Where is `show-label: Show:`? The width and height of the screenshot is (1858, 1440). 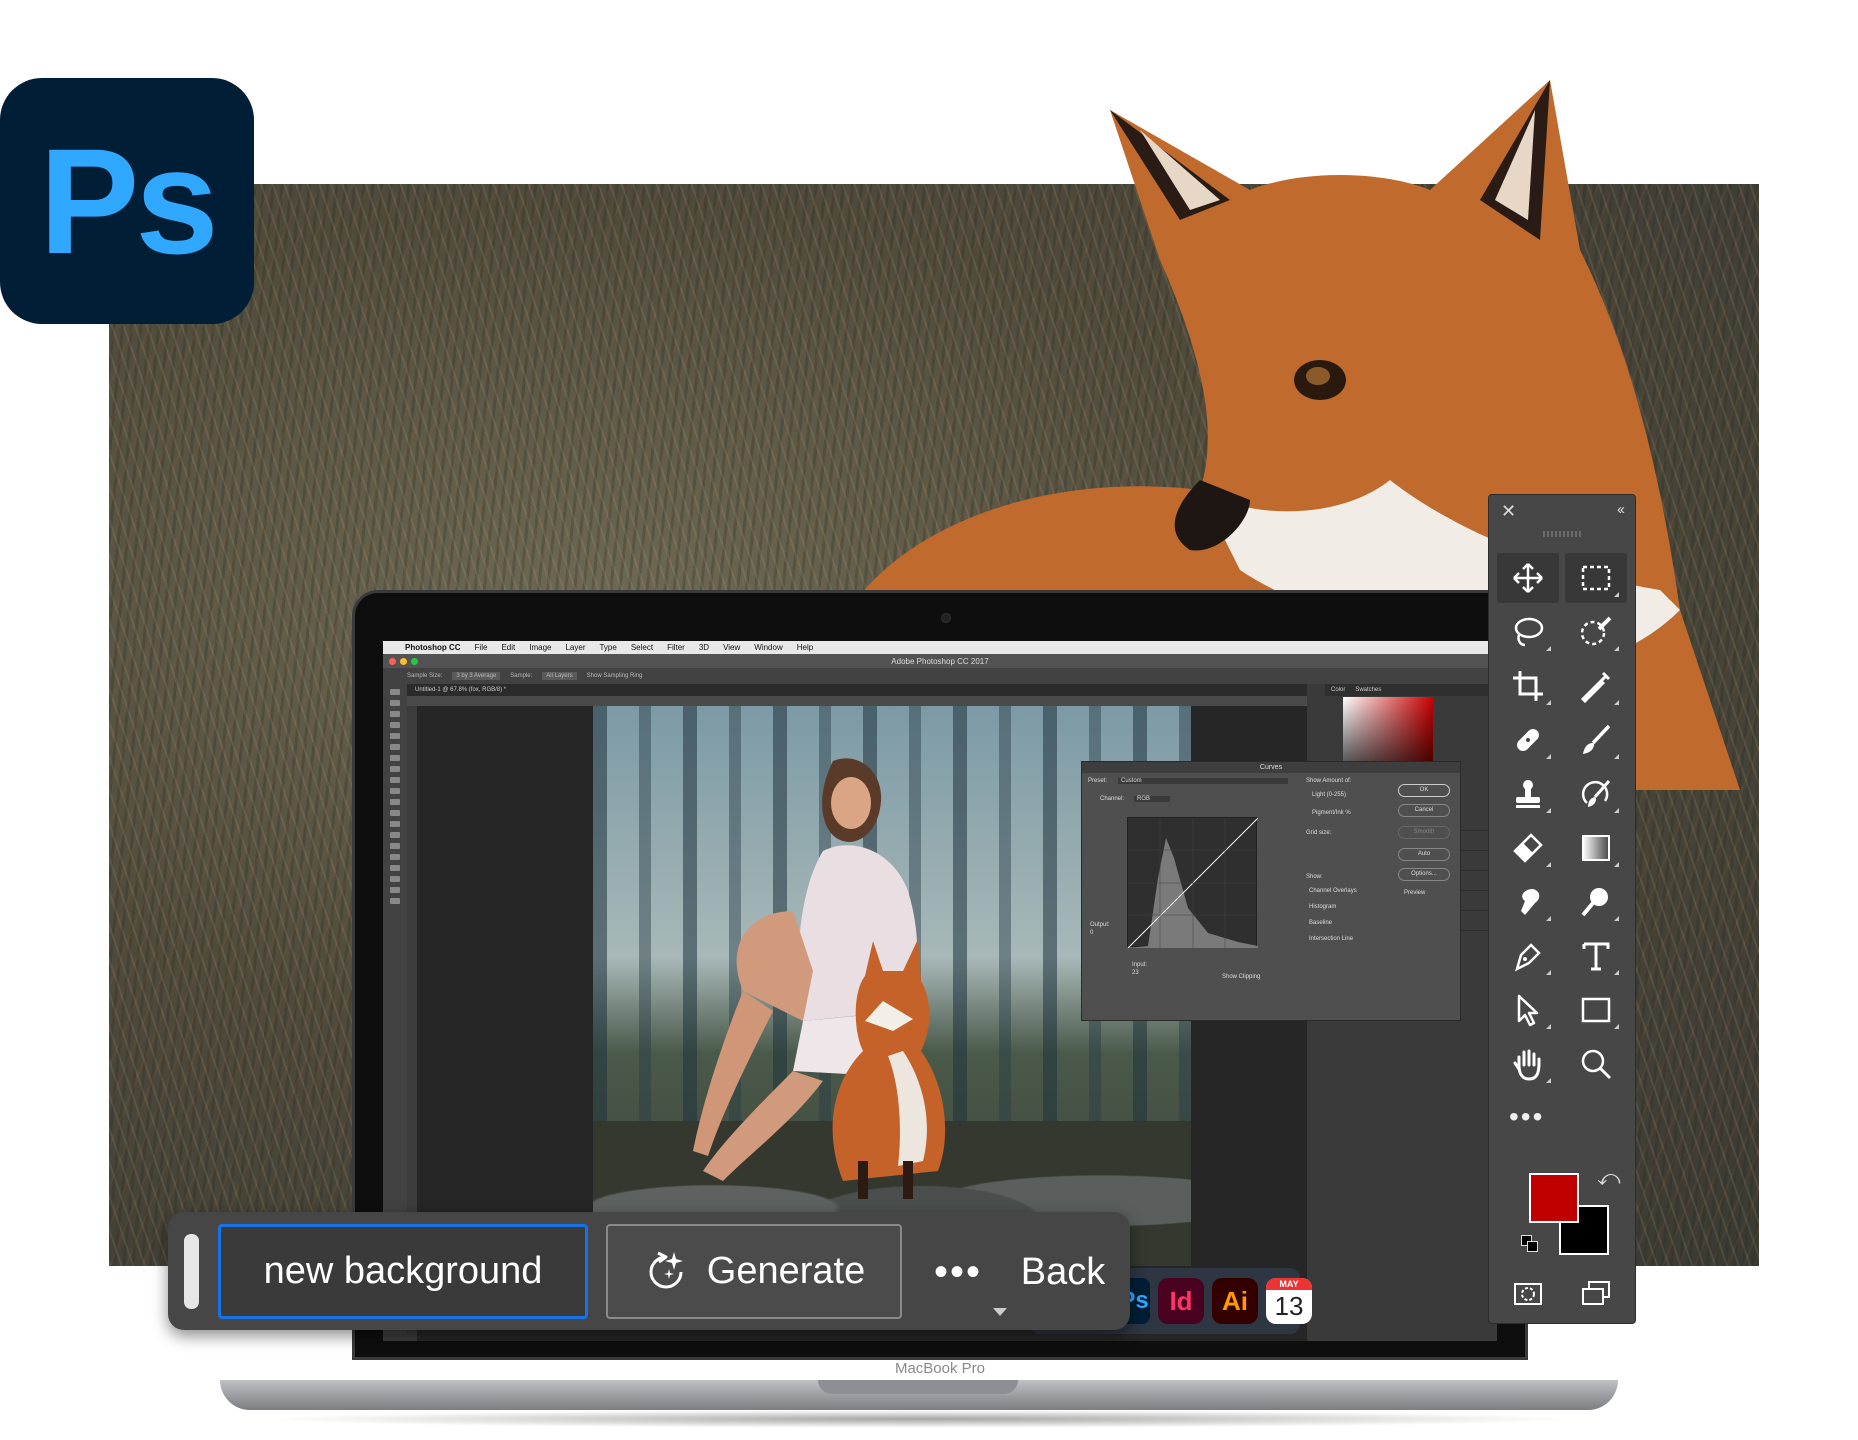 show-label: Show: is located at coordinates (1314, 877).